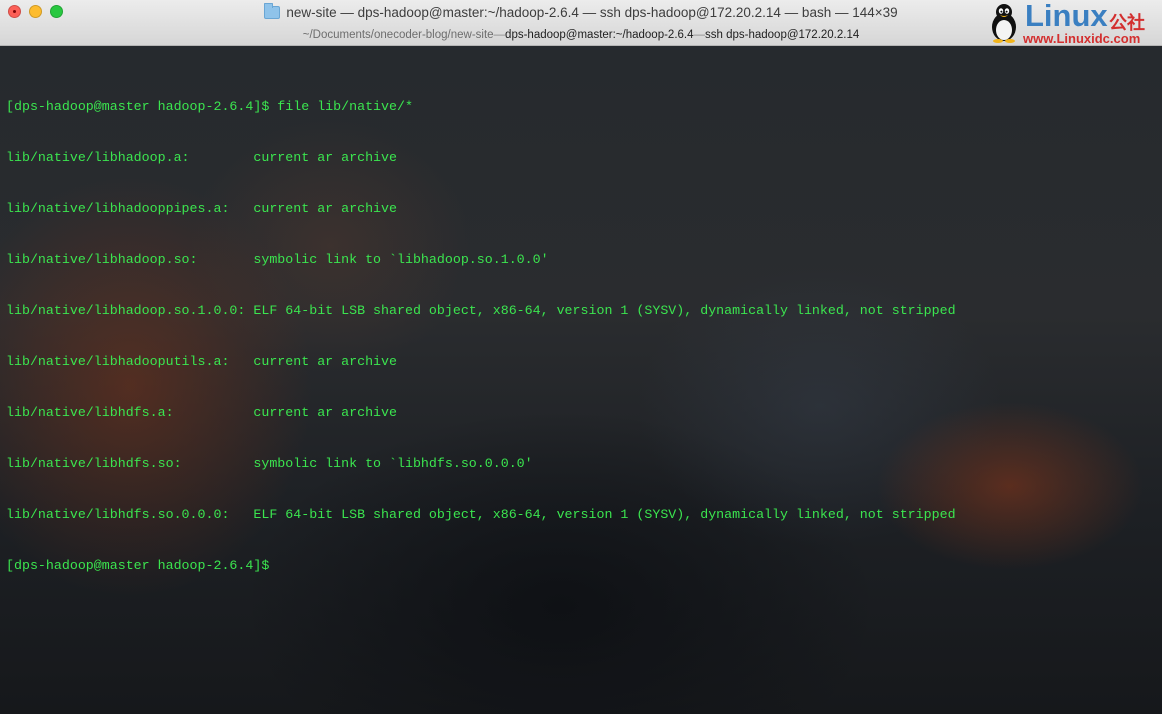 This screenshot has width=1162, height=714. Describe the element at coordinates (481, 565) in the screenshot. I see `terminal-prompt-line: [dps-hadoop@master hadoop-2.6.4]$` at that location.